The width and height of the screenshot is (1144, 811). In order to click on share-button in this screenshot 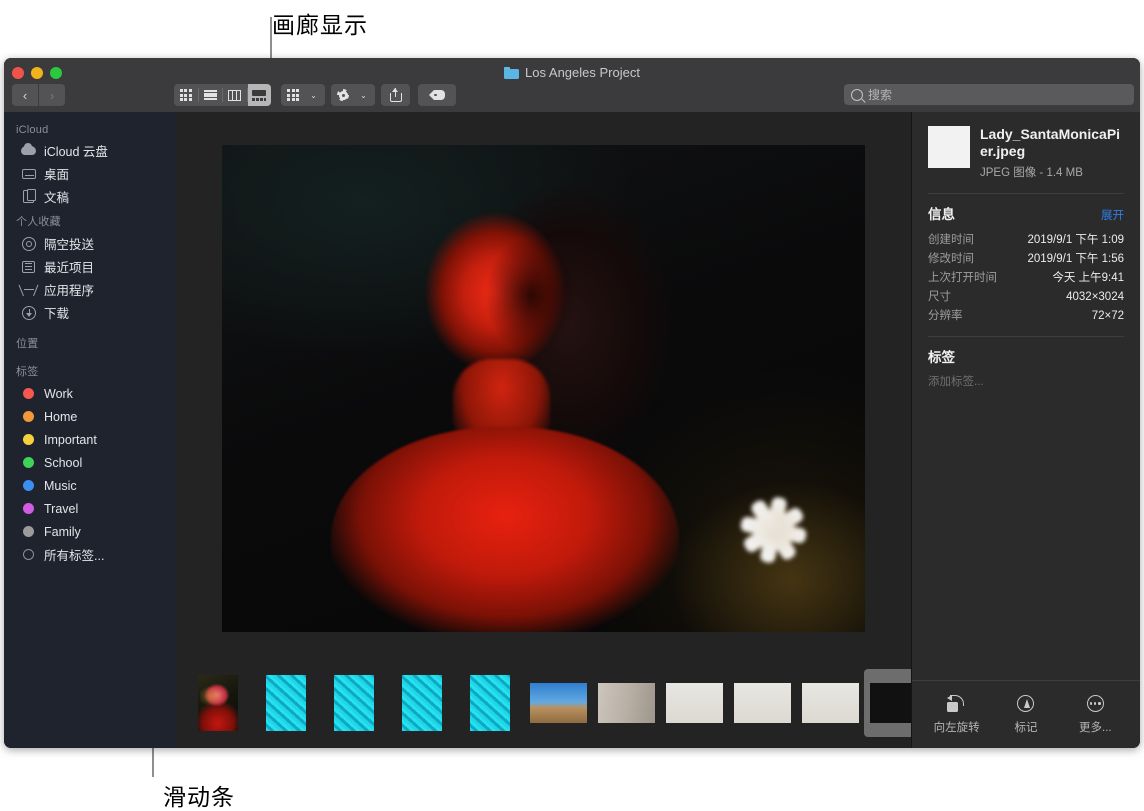, I will do `click(395, 95)`.